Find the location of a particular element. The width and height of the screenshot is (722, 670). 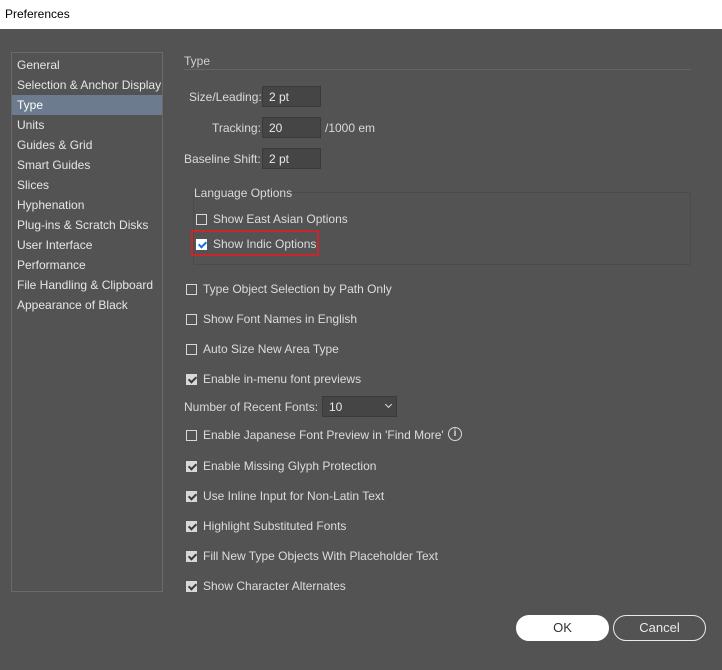

sidebar-item-appearance-of-black: Appearance of Black is located at coordinates (87, 305).